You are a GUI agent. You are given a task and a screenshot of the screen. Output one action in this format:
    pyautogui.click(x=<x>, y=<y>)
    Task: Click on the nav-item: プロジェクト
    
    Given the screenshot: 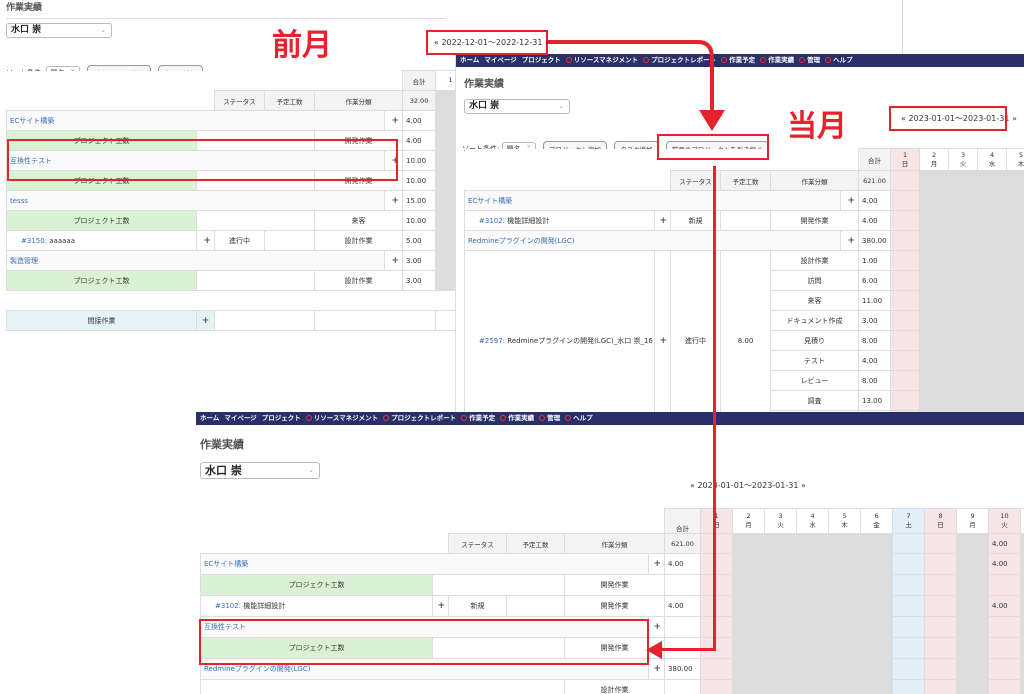 What is the action you would take?
    pyautogui.click(x=541, y=60)
    